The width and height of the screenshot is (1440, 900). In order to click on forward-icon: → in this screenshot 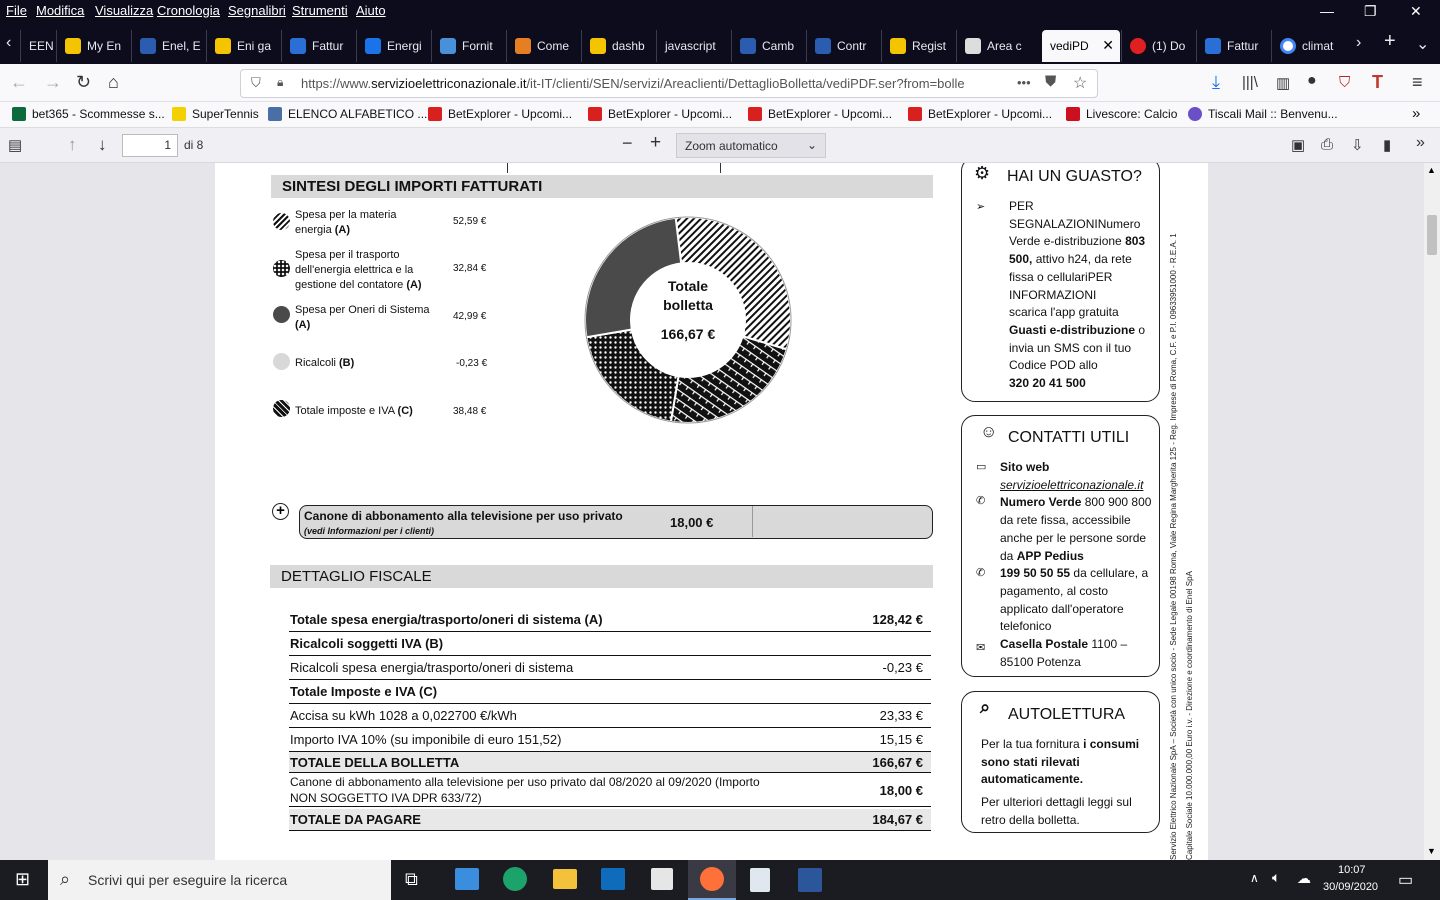, I will do `click(53, 82)`.